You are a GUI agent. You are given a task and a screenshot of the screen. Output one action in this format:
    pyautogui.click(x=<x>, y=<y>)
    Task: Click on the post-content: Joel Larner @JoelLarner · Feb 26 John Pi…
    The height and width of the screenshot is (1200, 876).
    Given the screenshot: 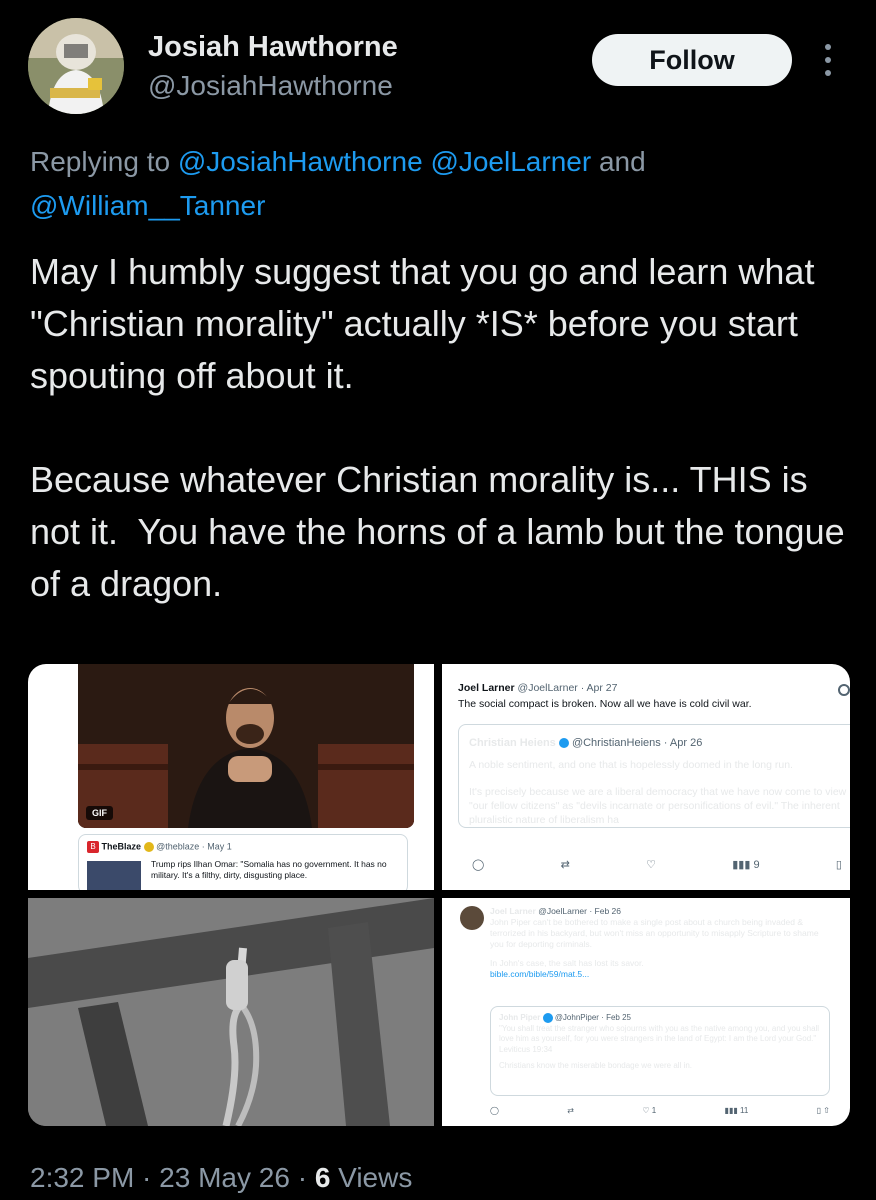 What is the action you would take?
    pyautogui.click(x=660, y=943)
    